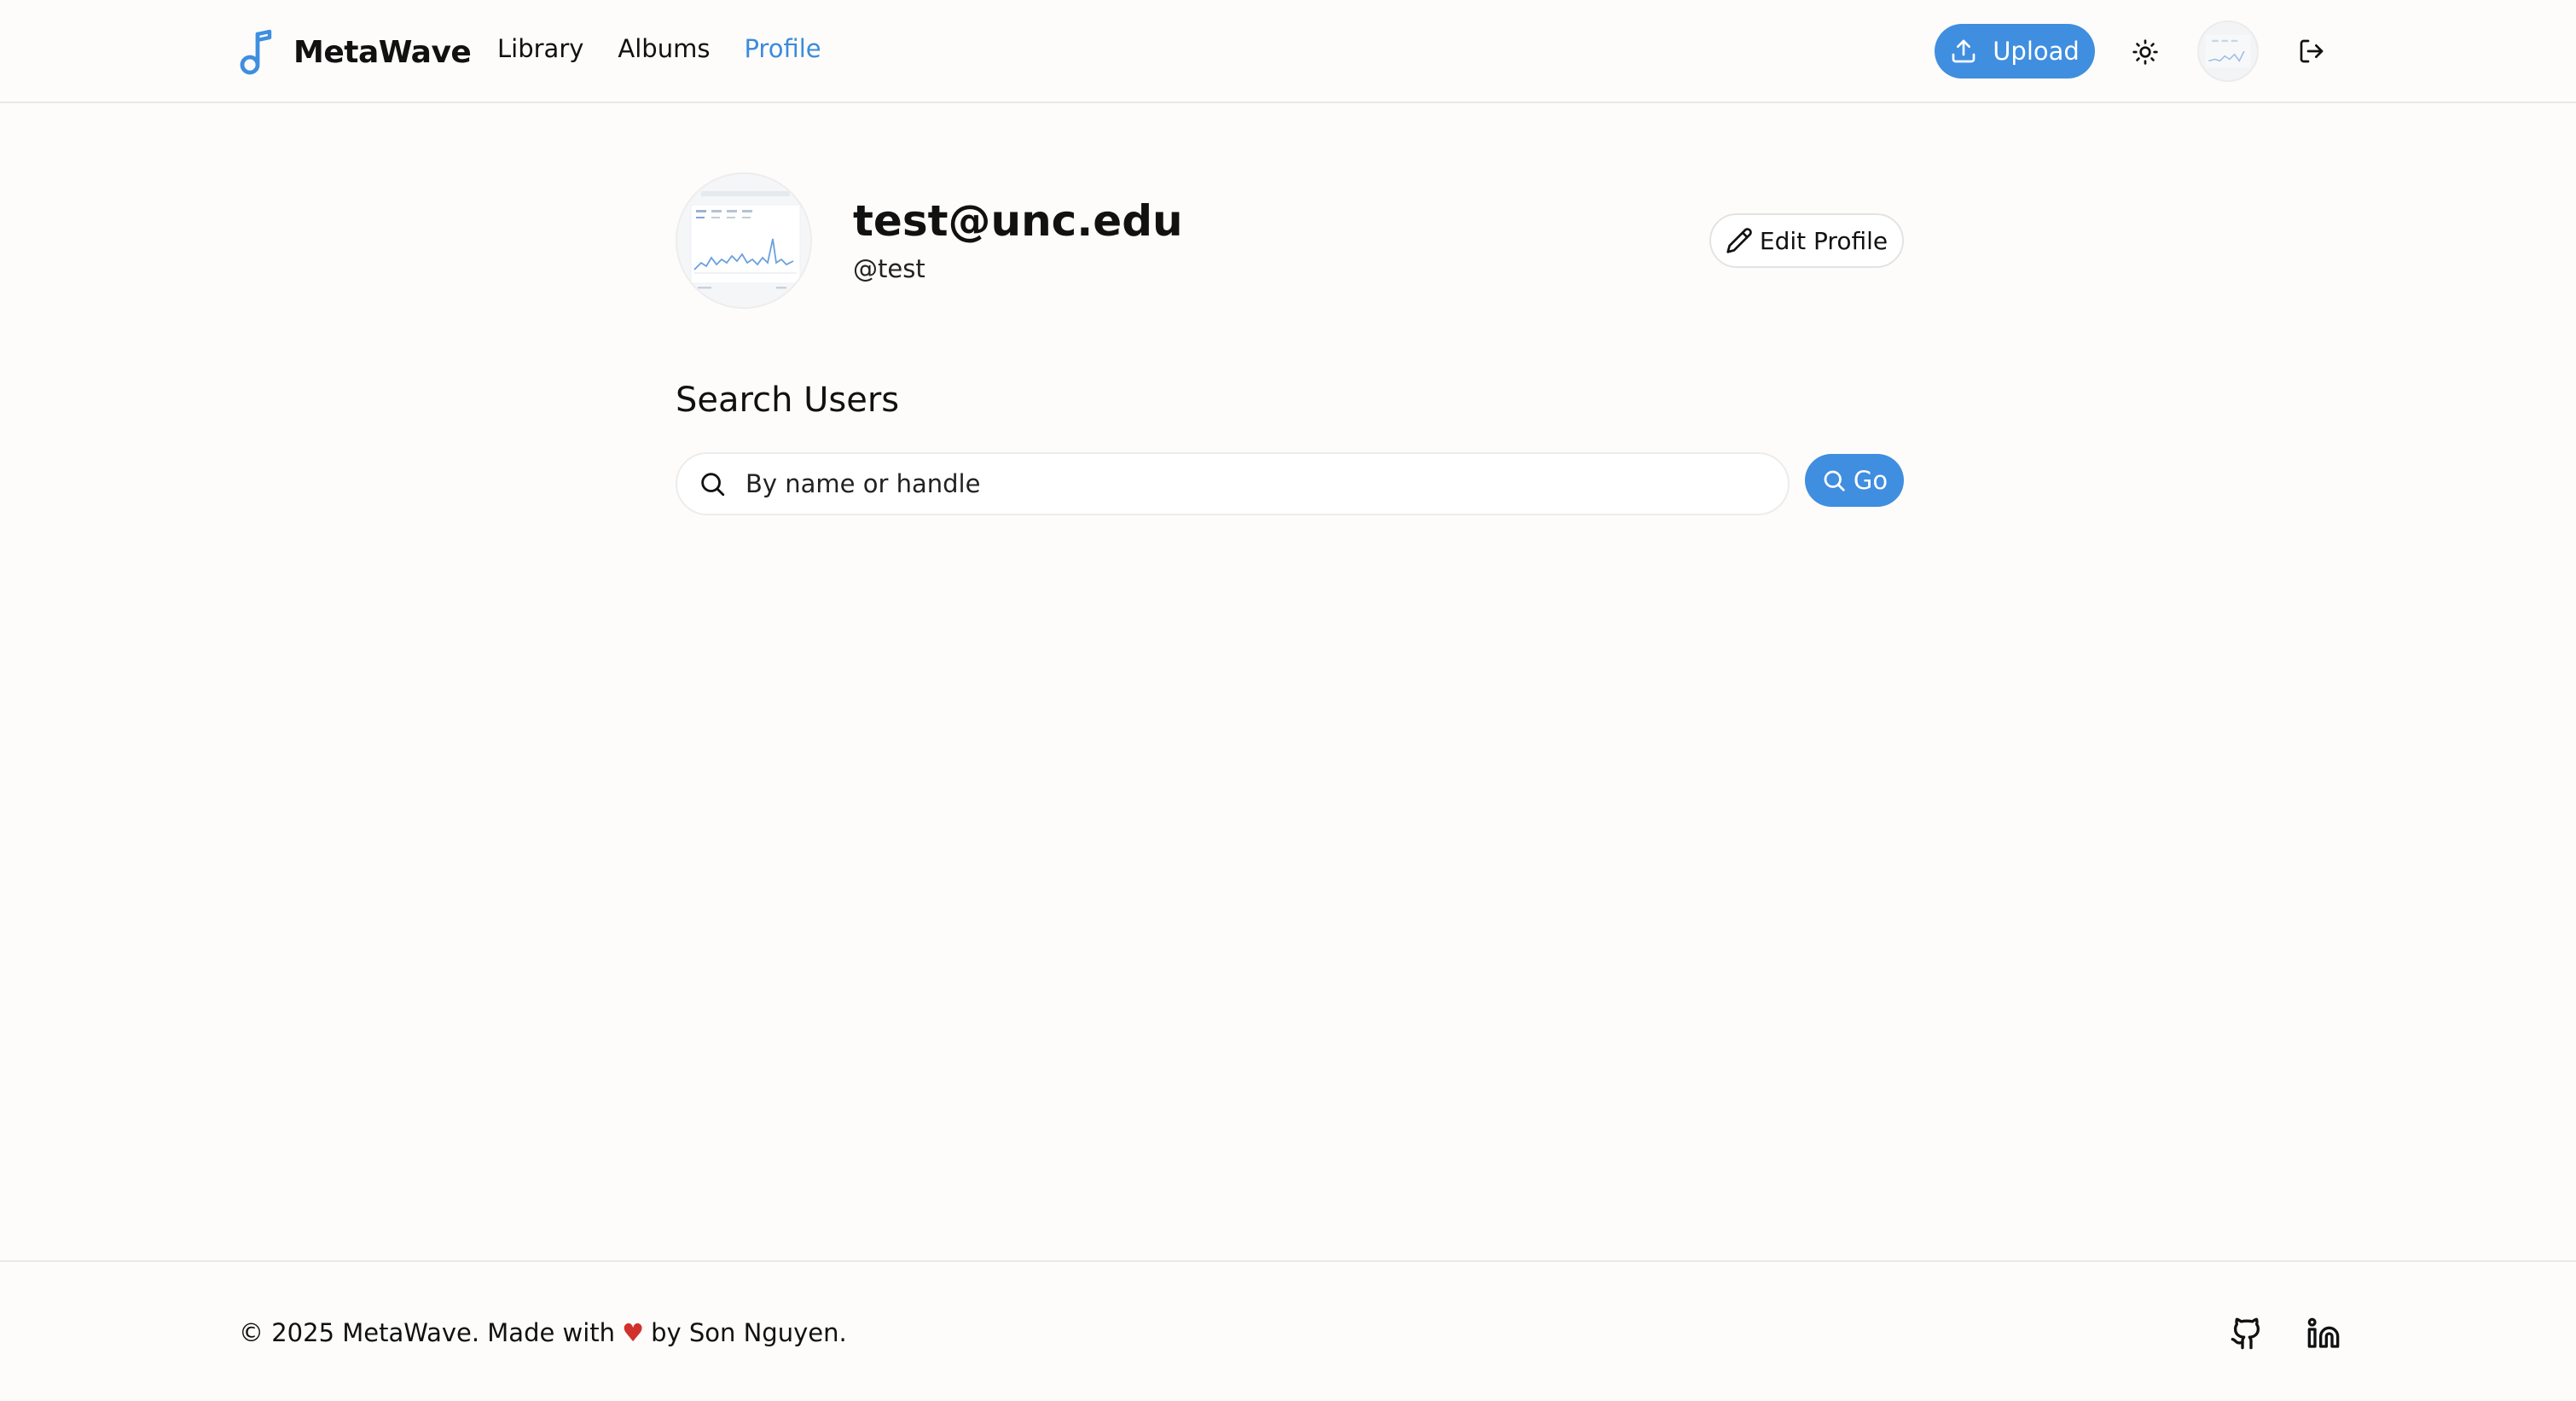 The width and height of the screenshot is (2576, 1401). Describe the element at coordinates (782, 48) in the screenshot. I see `nav-profile: Profile` at that location.